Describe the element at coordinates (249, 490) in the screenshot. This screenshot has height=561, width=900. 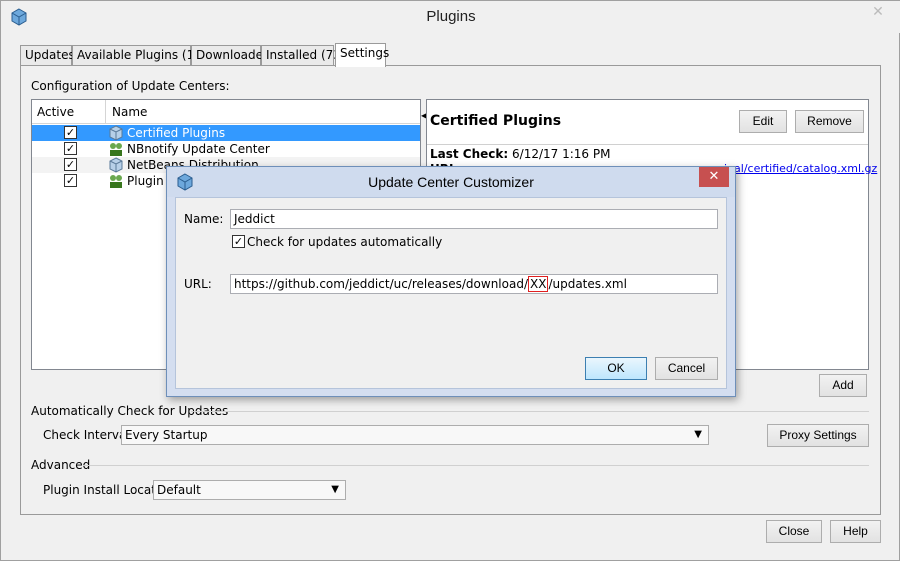
I see `install-location-select: Default ▼` at that location.